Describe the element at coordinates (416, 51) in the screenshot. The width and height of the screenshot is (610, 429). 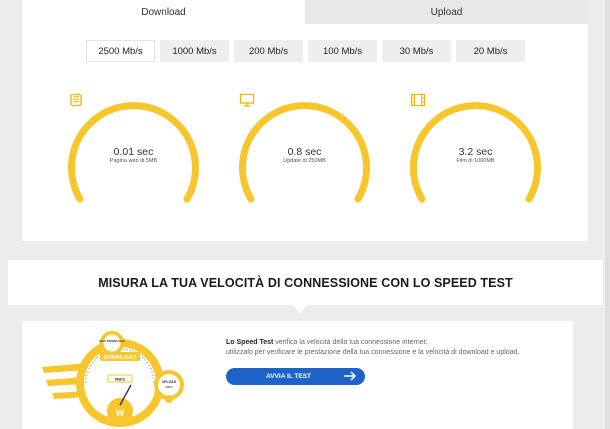
I see `speed-option-30: 30 Mb/s` at that location.